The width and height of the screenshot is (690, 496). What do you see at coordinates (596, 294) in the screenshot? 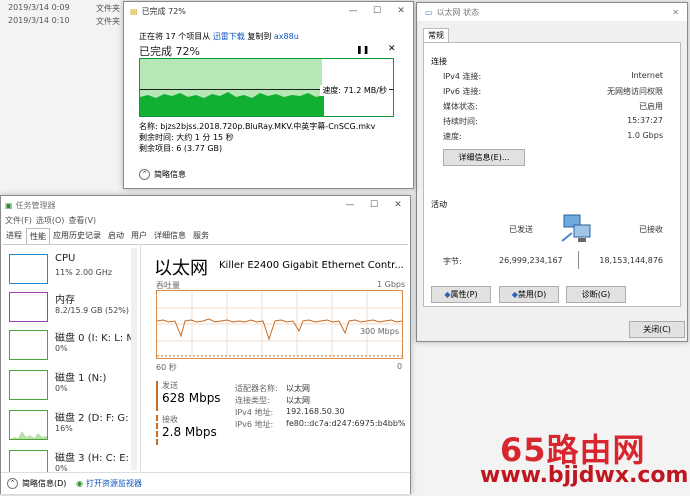
I see `diagnose-button: 诊断(G)` at bounding box center [596, 294].